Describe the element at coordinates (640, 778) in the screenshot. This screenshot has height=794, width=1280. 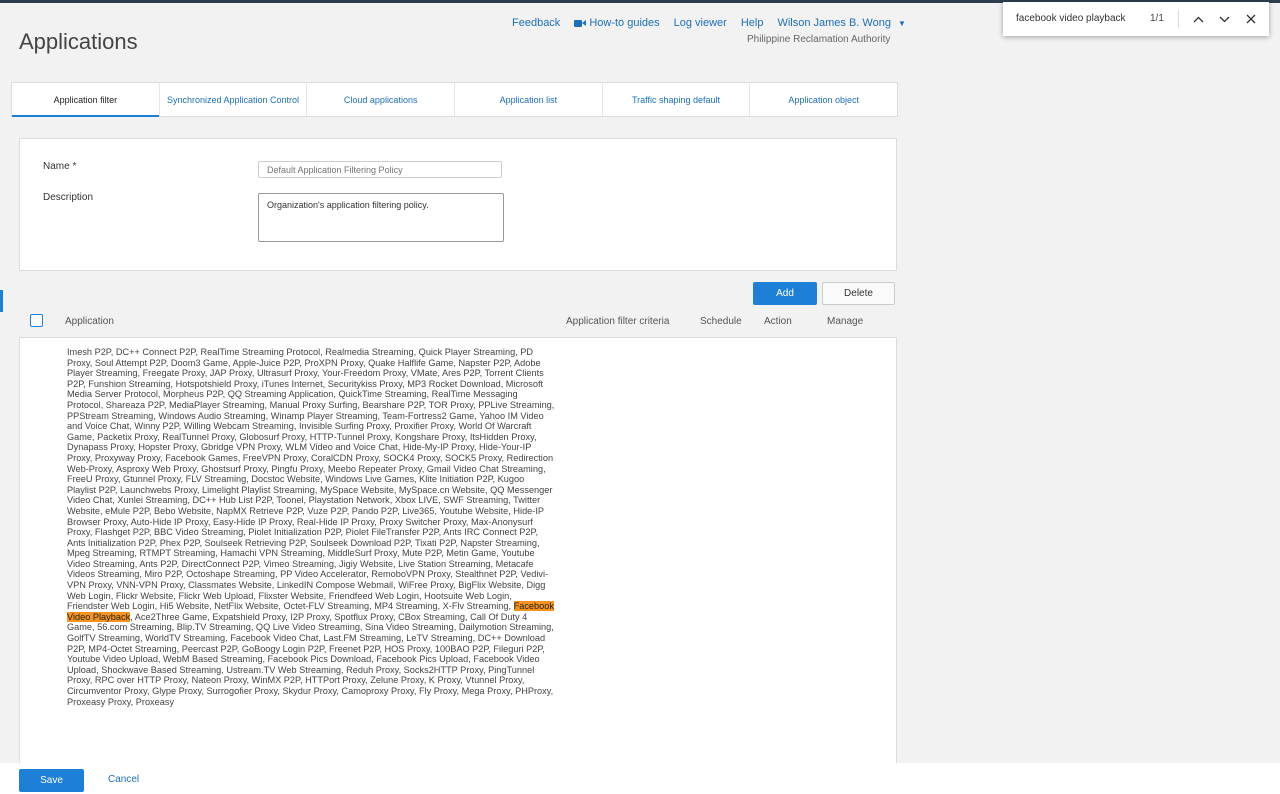
I see `footer-bar: Save Cancel` at that location.